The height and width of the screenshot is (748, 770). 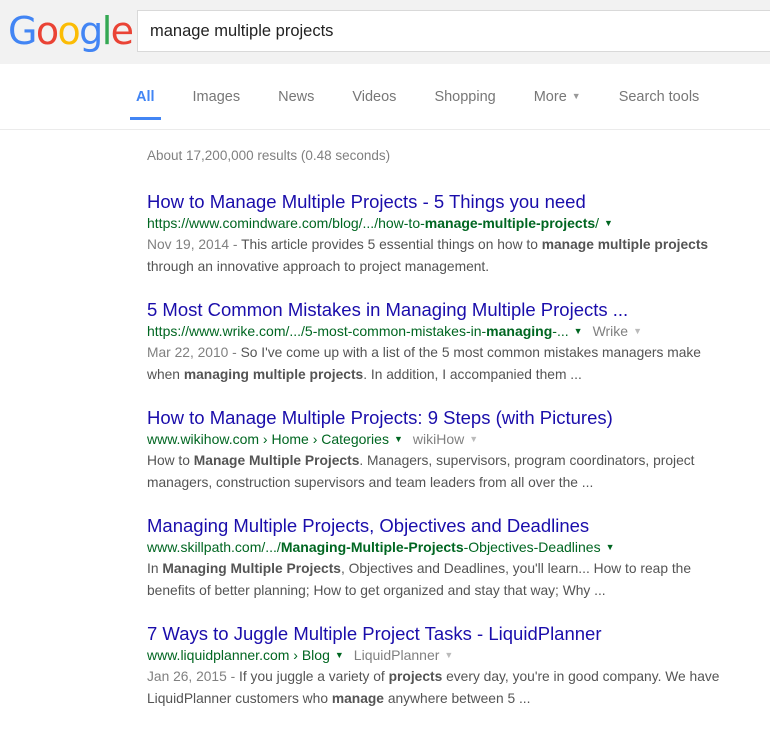 I want to click on tab-more: More ▼, so click(x=557, y=104).